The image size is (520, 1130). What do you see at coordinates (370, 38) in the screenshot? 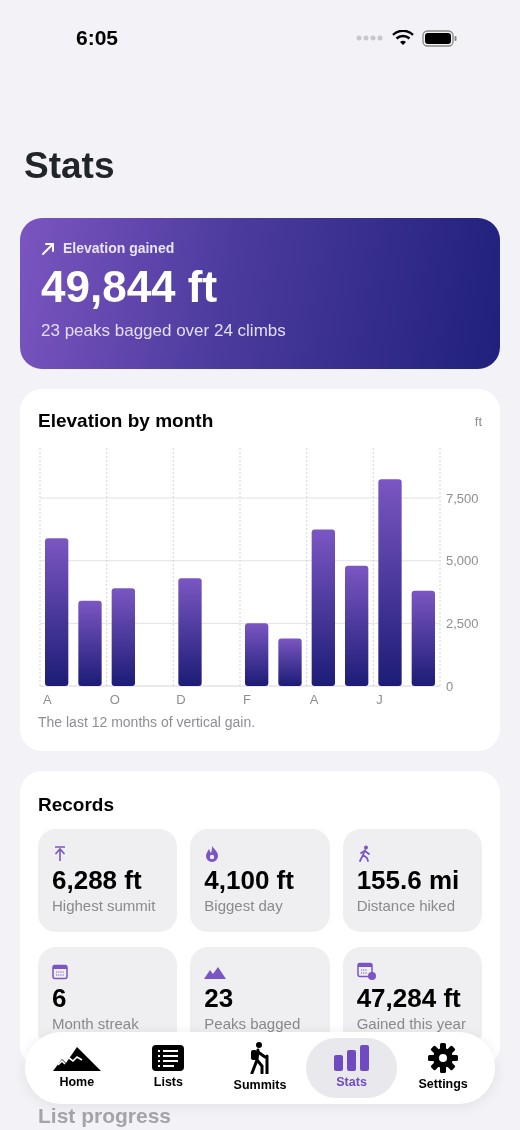
I see `signal-icon` at bounding box center [370, 38].